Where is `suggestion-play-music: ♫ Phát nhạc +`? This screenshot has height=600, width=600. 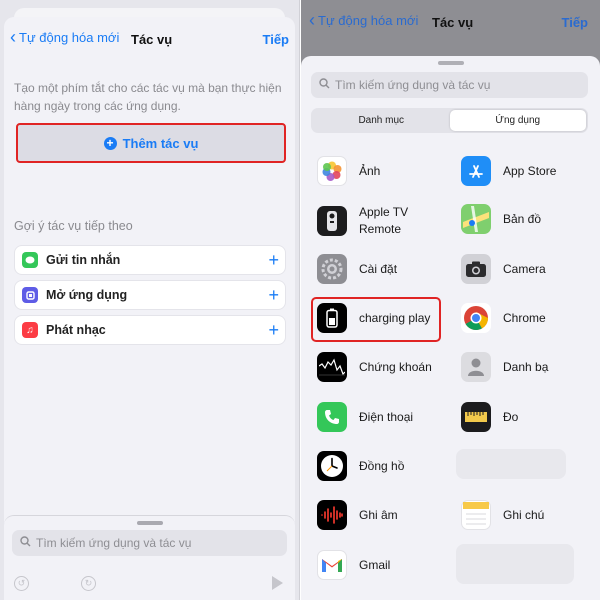
suggestion-play-music: ♫ Phát nhạc + is located at coordinates (150, 330).